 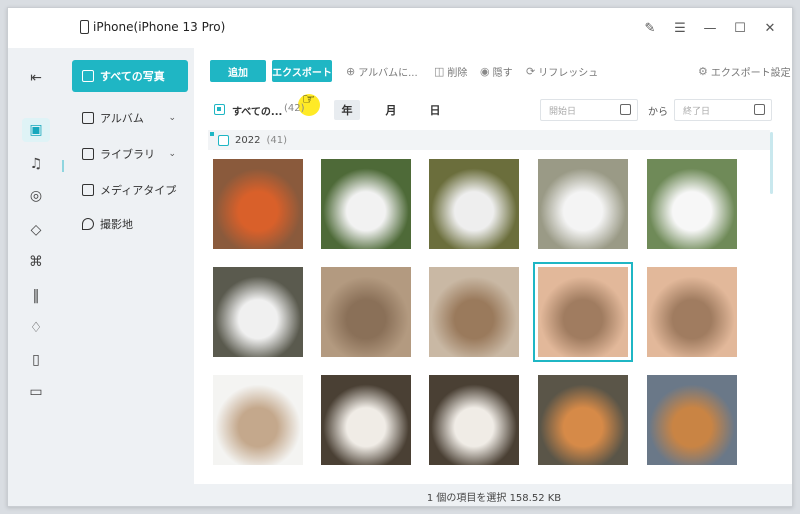 I want to click on nav-item-label: メディアタイプ, so click(x=138, y=190).